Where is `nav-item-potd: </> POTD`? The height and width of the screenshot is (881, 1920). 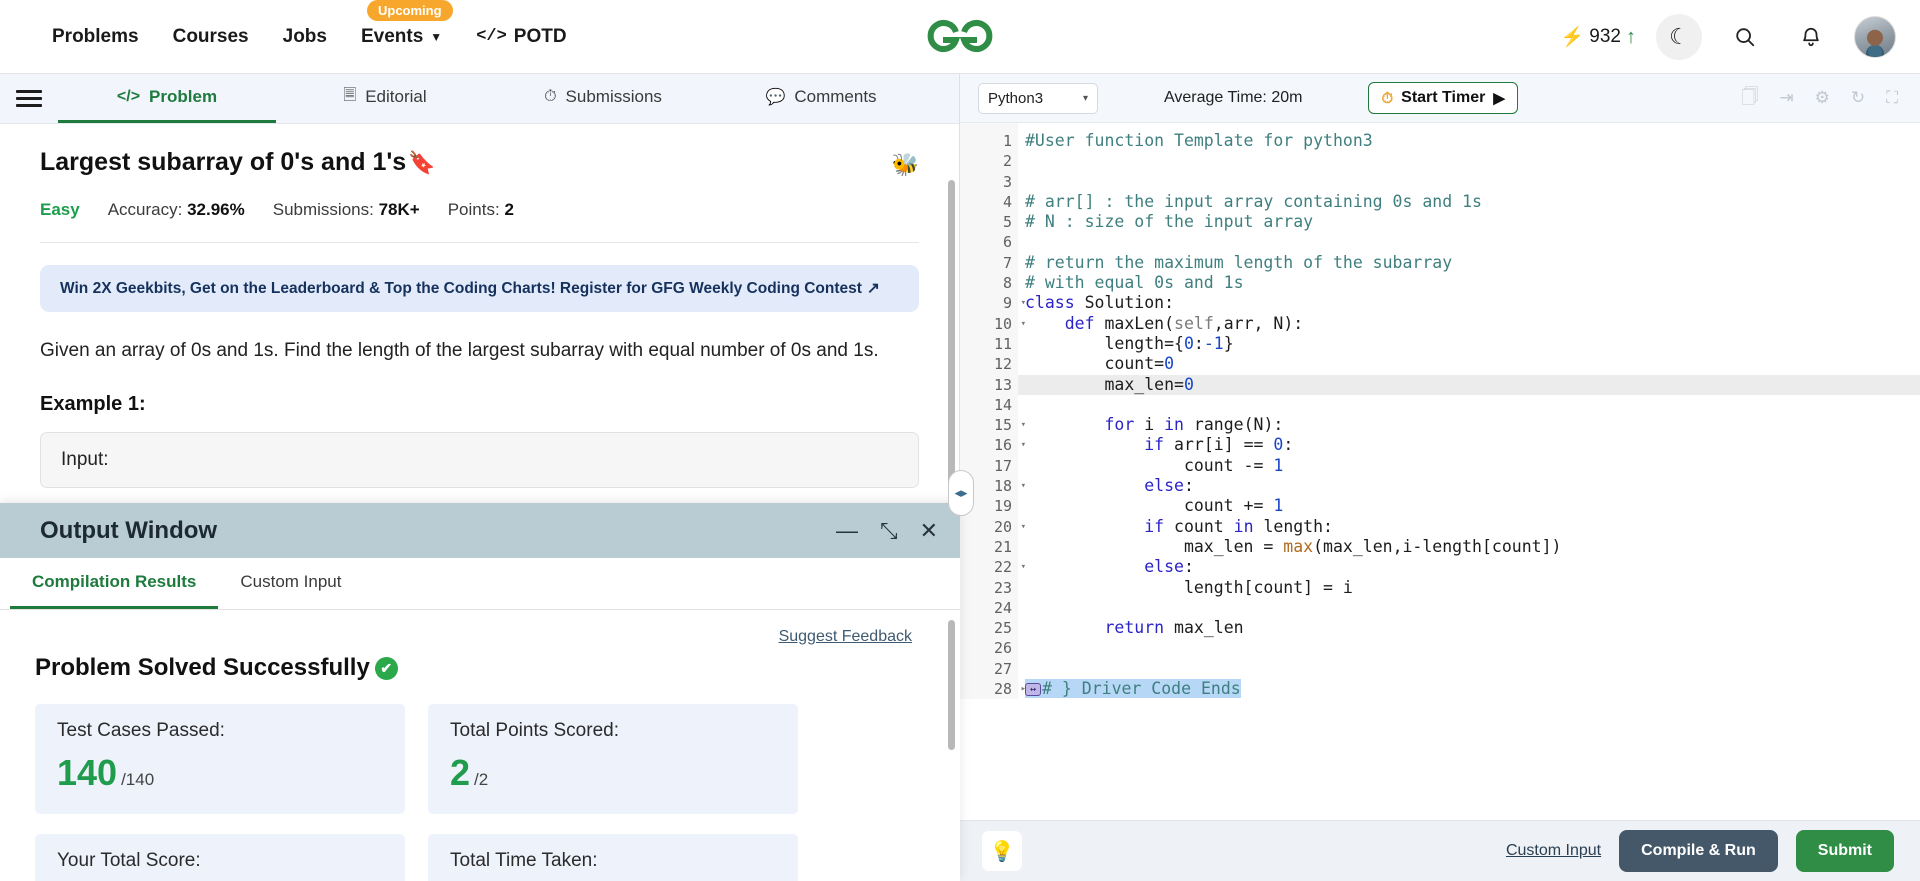
nav-item-potd: </> POTD is located at coordinates (521, 37).